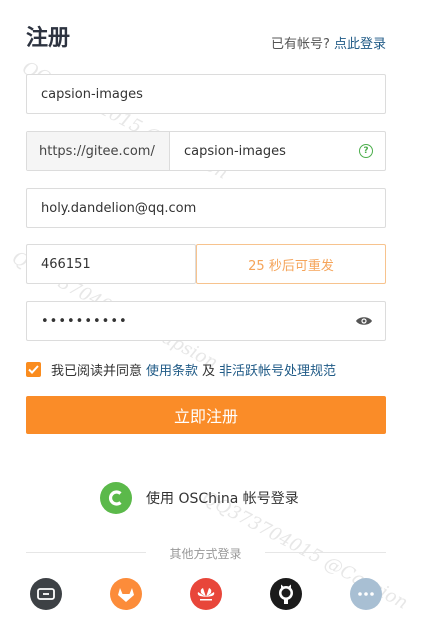 This screenshot has height=635, width=425. Describe the element at coordinates (366, 151) in the screenshot. I see `question-icon: ?` at that location.